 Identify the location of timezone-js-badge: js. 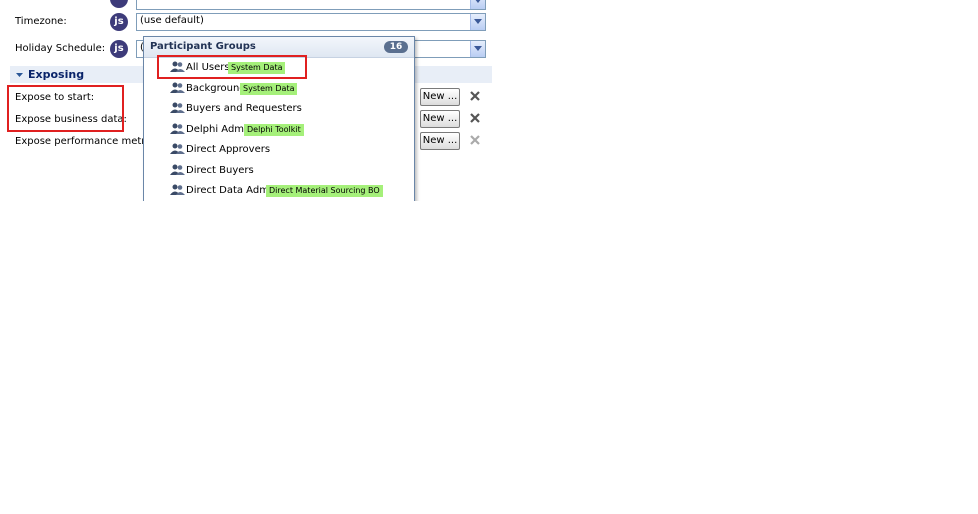
(119, 22).